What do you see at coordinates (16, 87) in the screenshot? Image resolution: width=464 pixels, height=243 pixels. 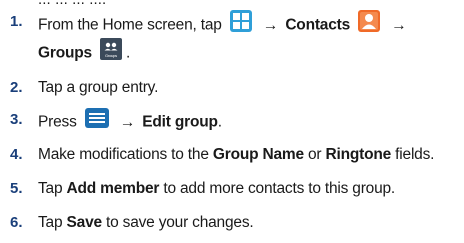 I see `step-number: 2.` at bounding box center [16, 87].